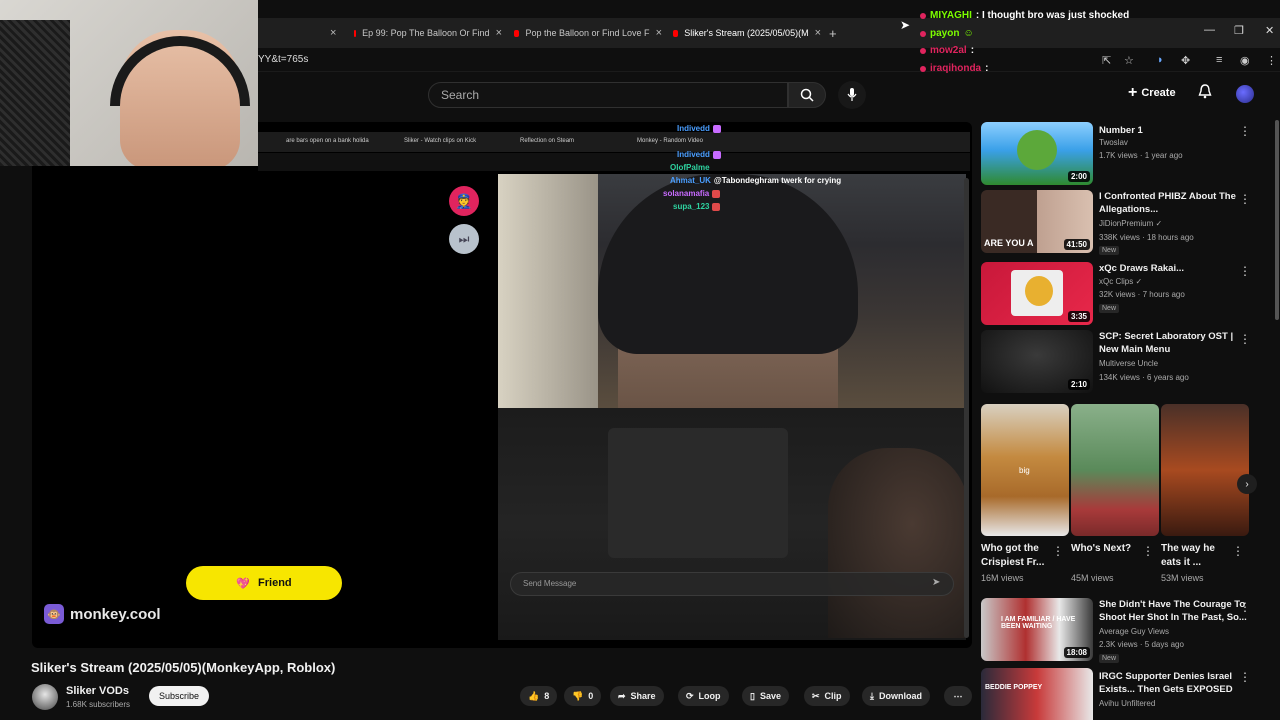 The height and width of the screenshot is (720, 1280). Describe the element at coordinates (896, 696) in the screenshot. I see `download-button: ⤓ Download` at that location.